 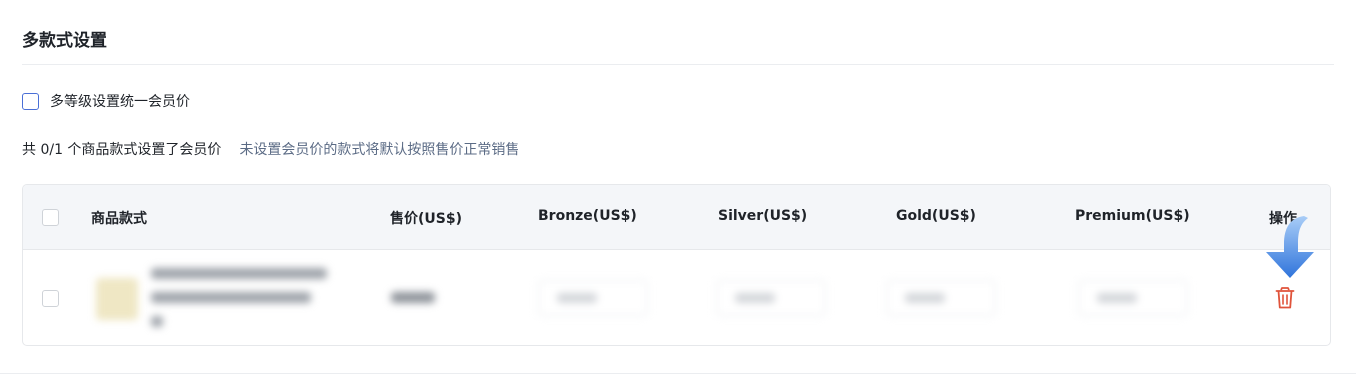 What do you see at coordinates (771, 298) in the screenshot?
I see `silver-price-input` at bounding box center [771, 298].